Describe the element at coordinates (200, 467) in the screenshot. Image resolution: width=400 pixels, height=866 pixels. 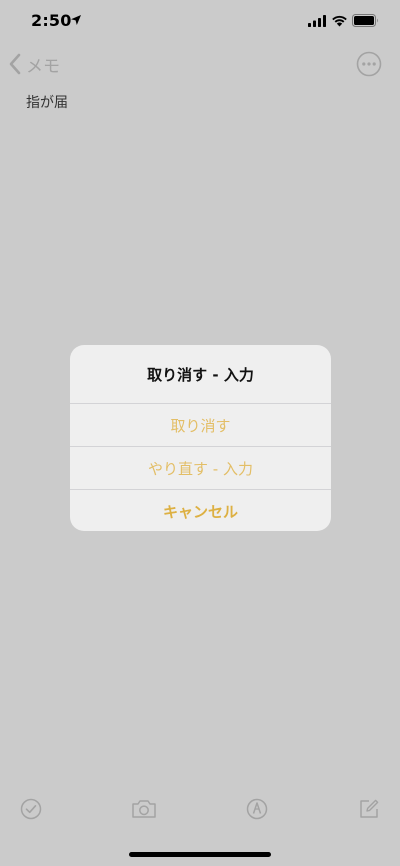
I see `redo-button: やり直す - 入力` at that location.